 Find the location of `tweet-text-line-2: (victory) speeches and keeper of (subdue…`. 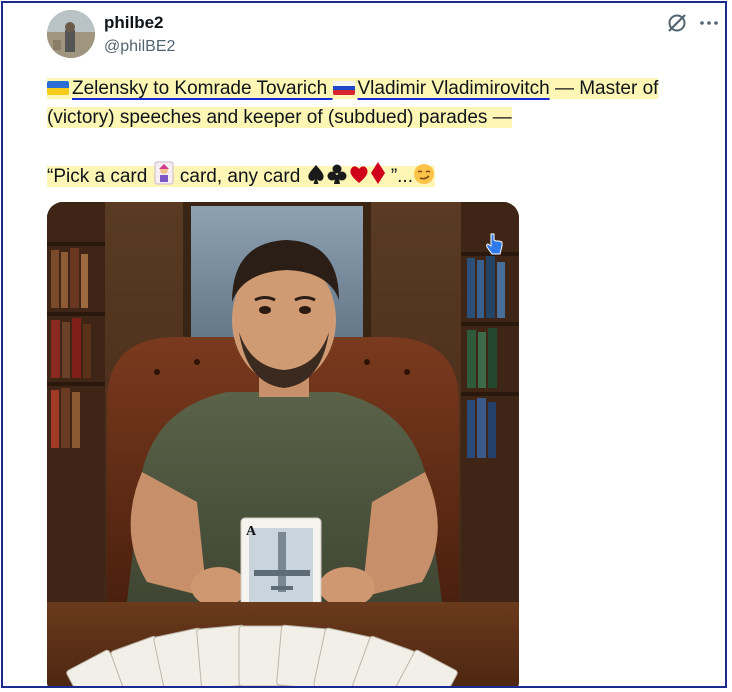

tweet-text-line-2: (victory) speeches and keeper of (subdue… is located at coordinates (279, 118).